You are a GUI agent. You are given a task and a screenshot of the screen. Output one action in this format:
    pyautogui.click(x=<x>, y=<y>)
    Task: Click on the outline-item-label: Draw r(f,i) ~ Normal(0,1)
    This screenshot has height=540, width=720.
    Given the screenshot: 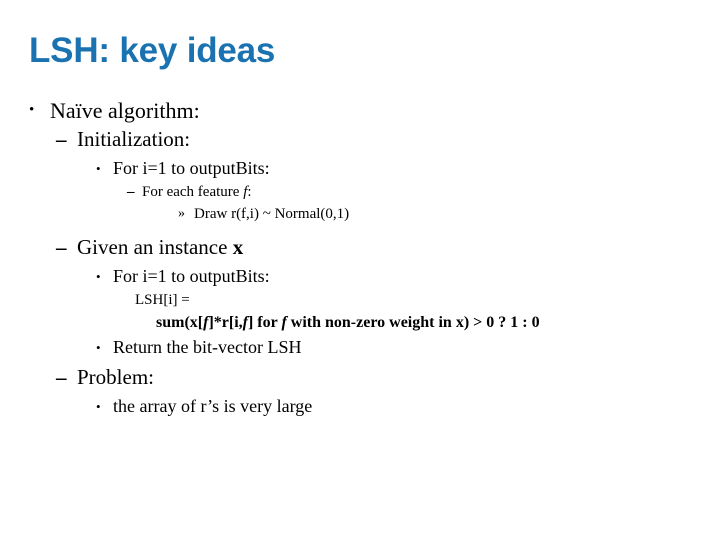 What is the action you would take?
    pyautogui.click(x=272, y=214)
    